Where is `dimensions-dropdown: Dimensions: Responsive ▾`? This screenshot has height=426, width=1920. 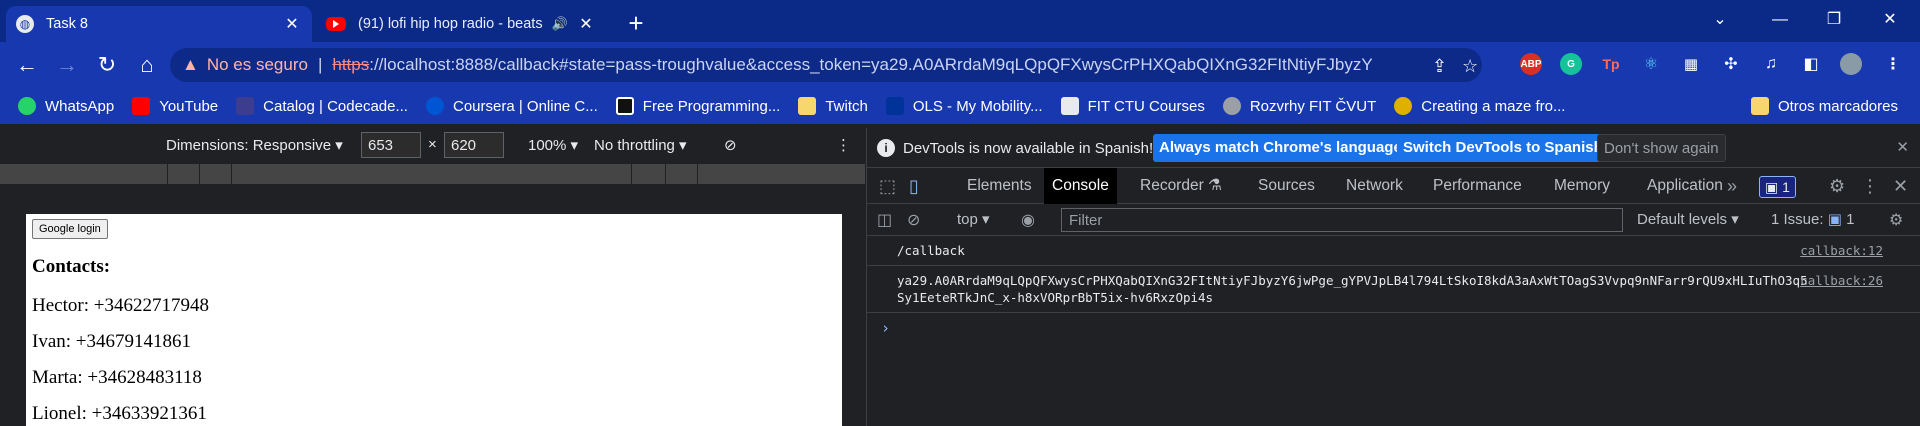
dimensions-dropdown: Dimensions: Responsive ▾ is located at coordinates (254, 145).